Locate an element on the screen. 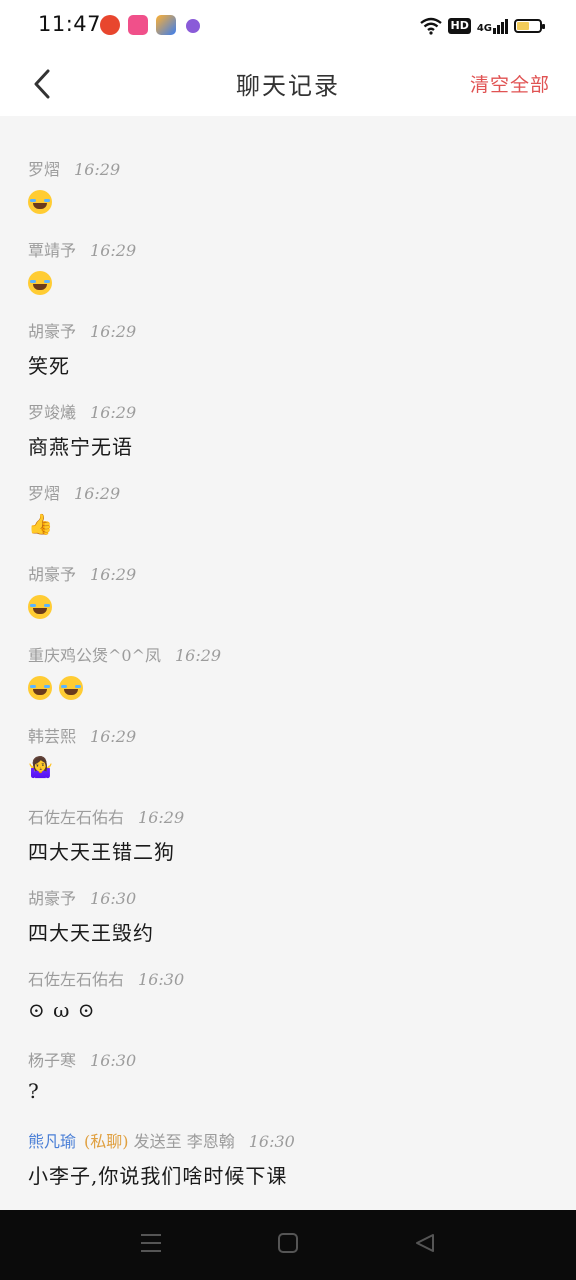 The height and width of the screenshot is (1280, 576). message-meta: 石佐左石佑右 16:29 is located at coordinates (106, 816).